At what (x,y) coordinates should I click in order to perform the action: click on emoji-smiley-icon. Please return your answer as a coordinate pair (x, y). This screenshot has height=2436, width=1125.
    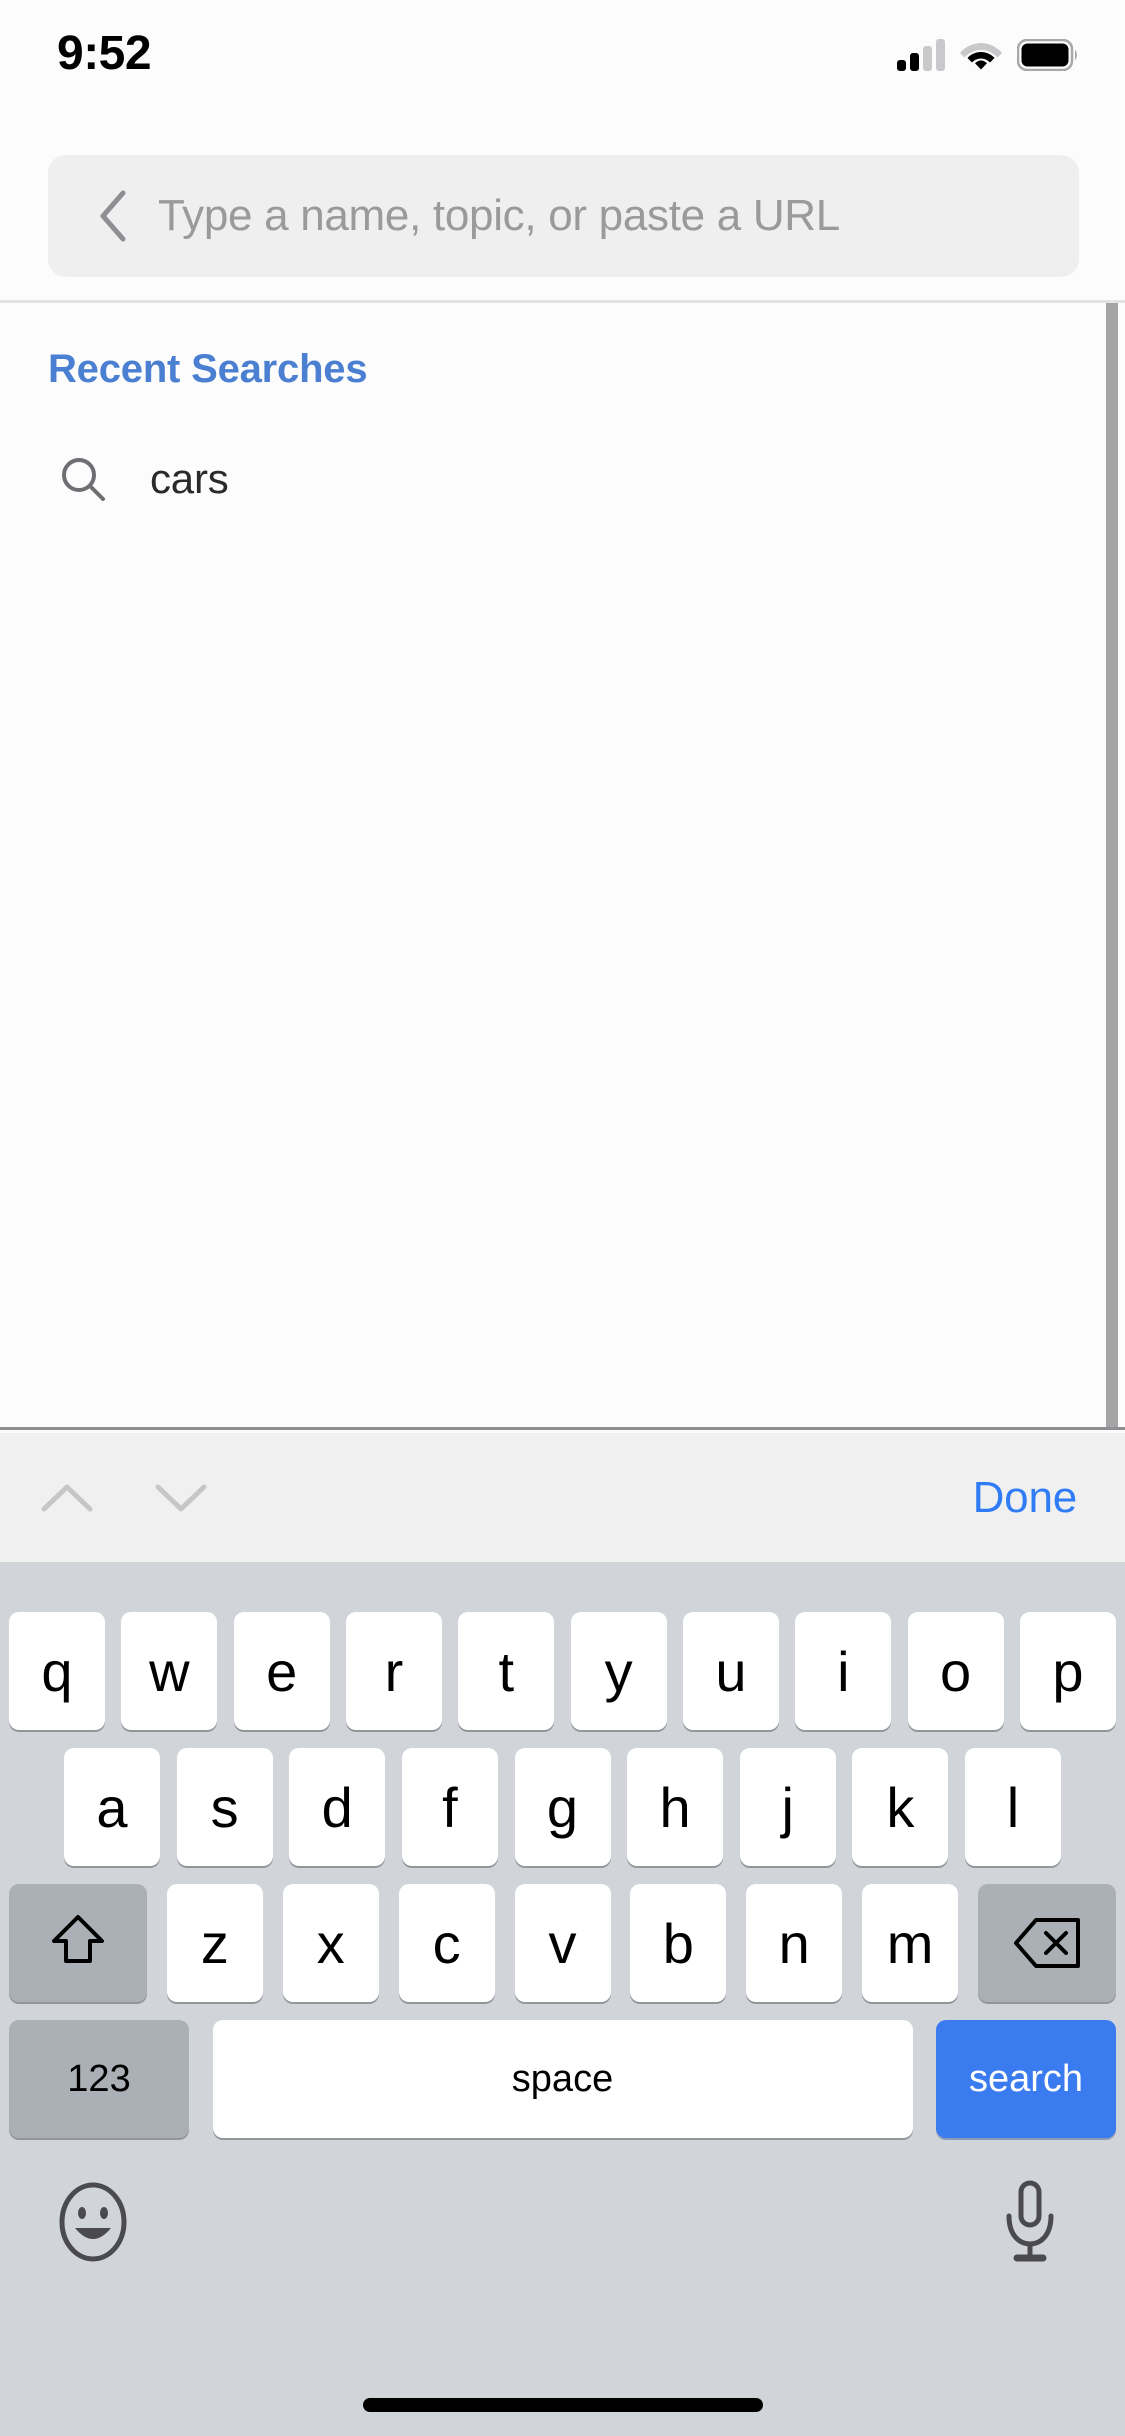
    Looking at the image, I should click on (93, 2222).